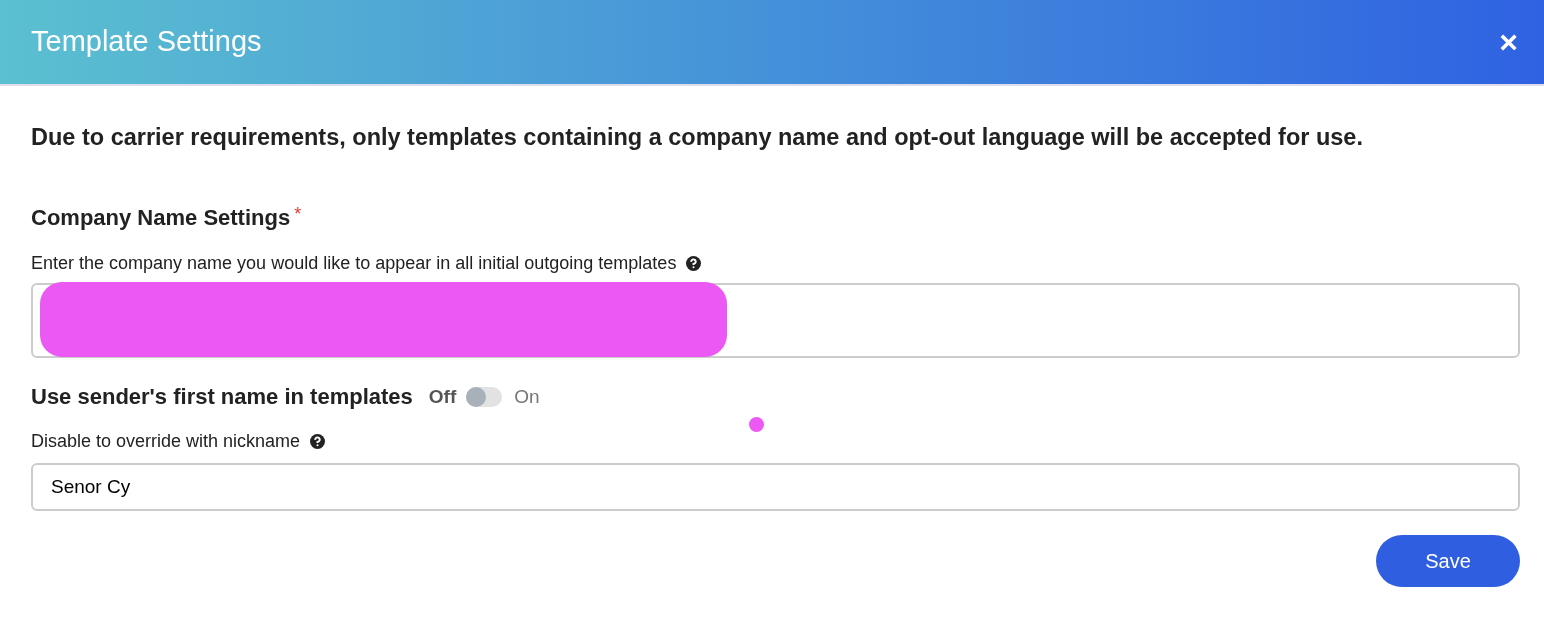  What do you see at coordinates (222, 397) in the screenshot?
I see `toggle-label: Use sender's first name in templates` at bounding box center [222, 397].